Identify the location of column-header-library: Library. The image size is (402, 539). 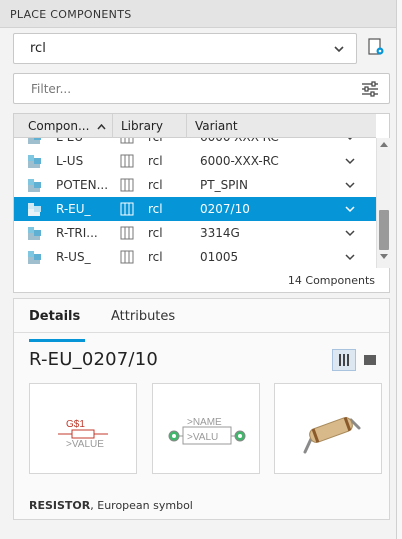
(150, 126).